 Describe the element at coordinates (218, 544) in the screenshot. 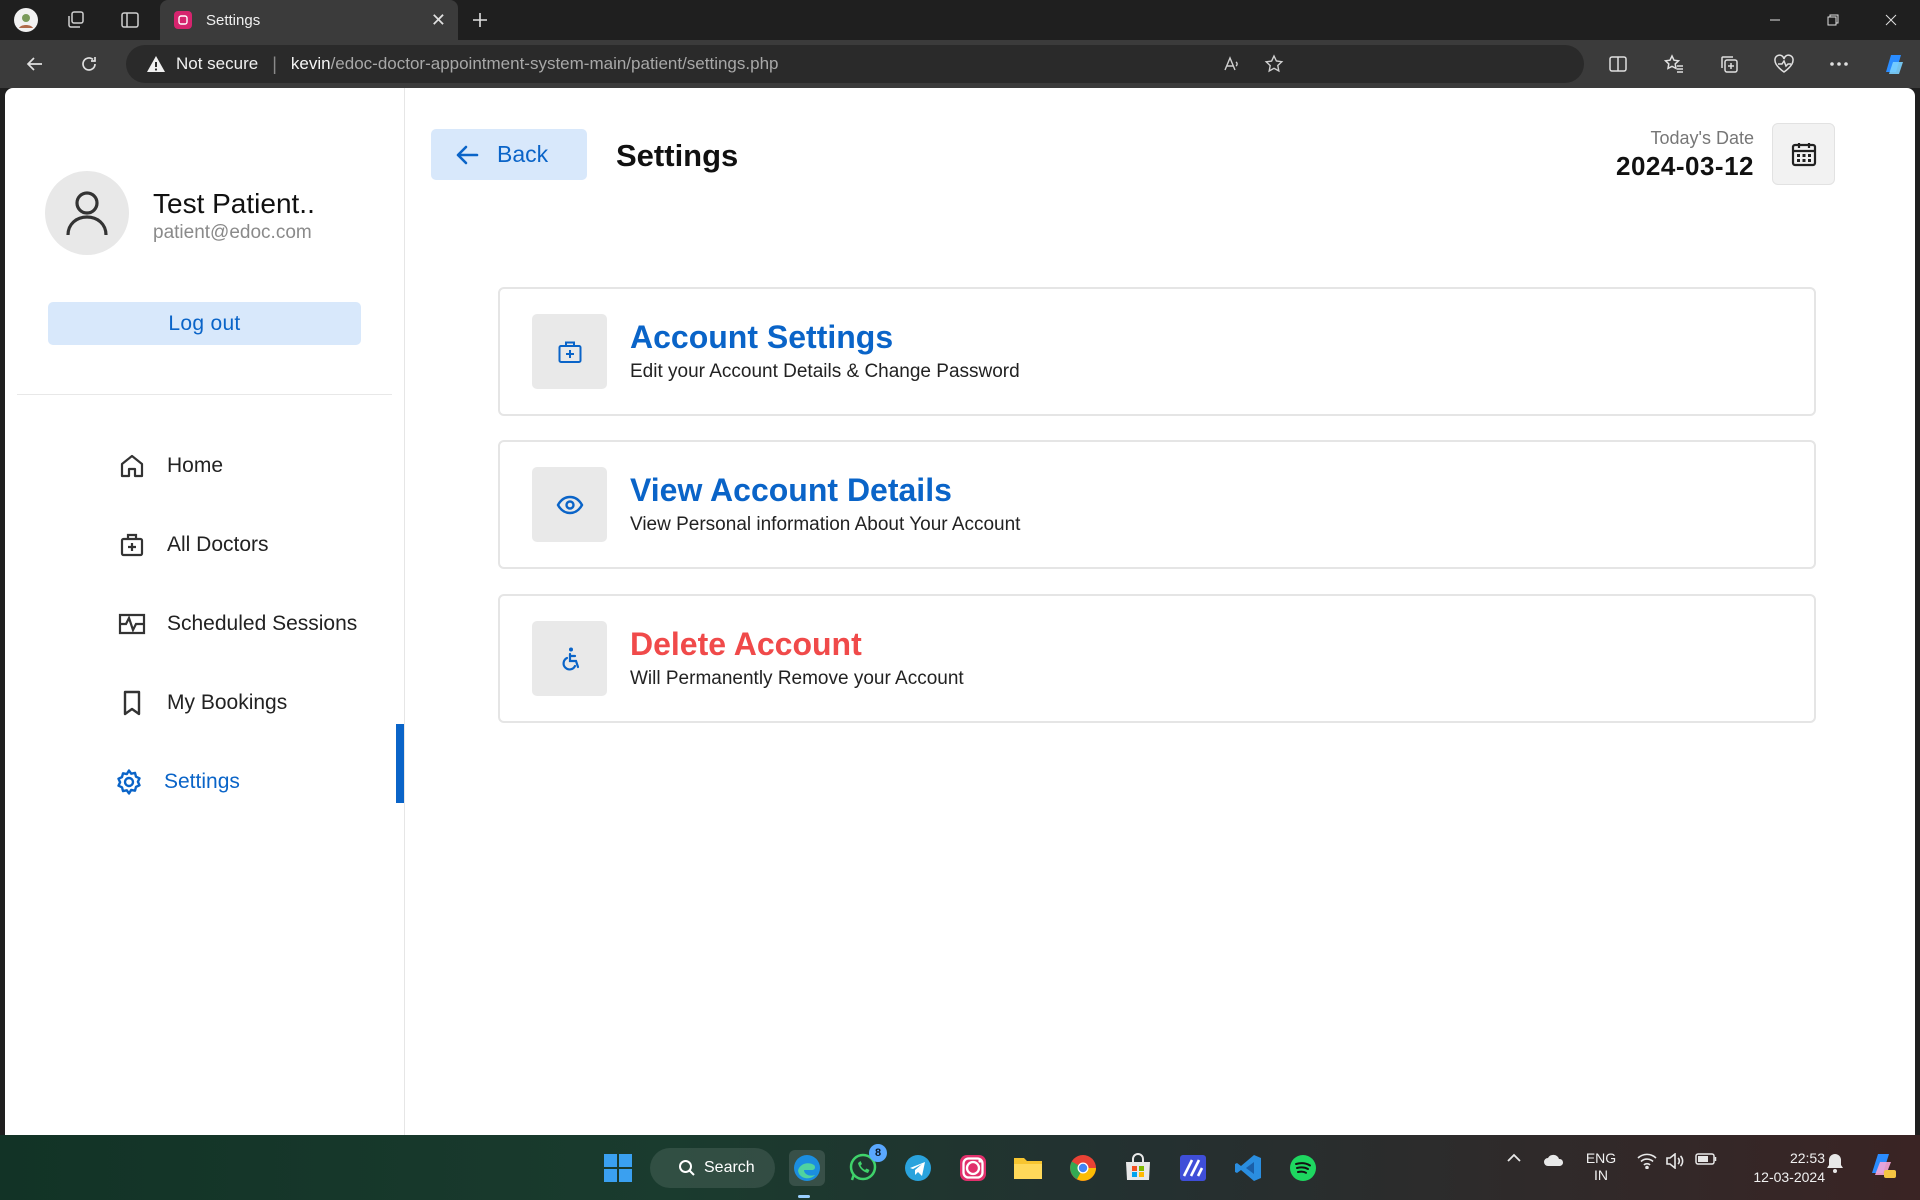

I see `sidebar-item-label: All Doctors` at that location.